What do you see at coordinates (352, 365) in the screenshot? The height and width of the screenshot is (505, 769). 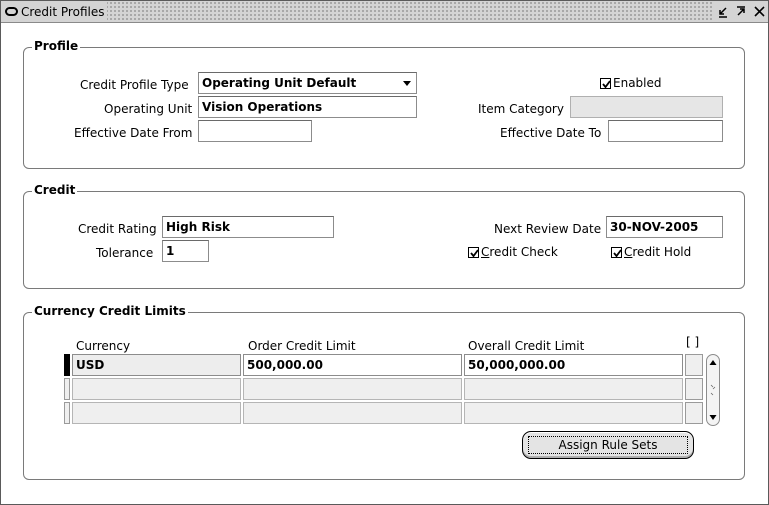 I see `order-credit-limit-cell: 500,000.00` at bounding box center [352, 365].